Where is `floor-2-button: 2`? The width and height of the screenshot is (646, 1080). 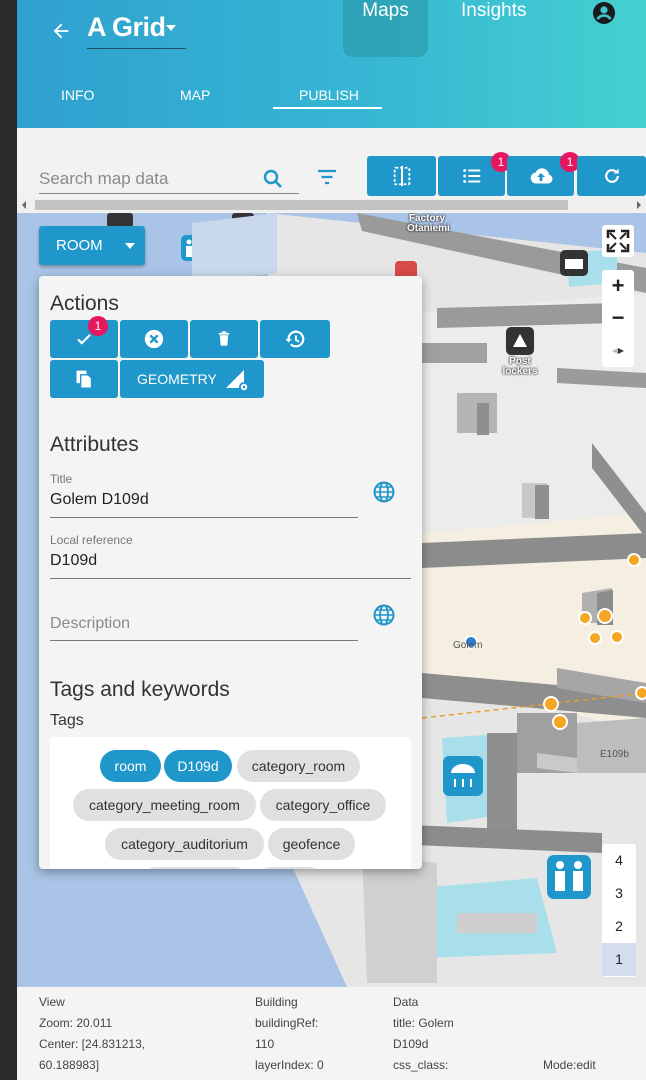 floor-2-button: 2 is located at coordinates (619, 926).